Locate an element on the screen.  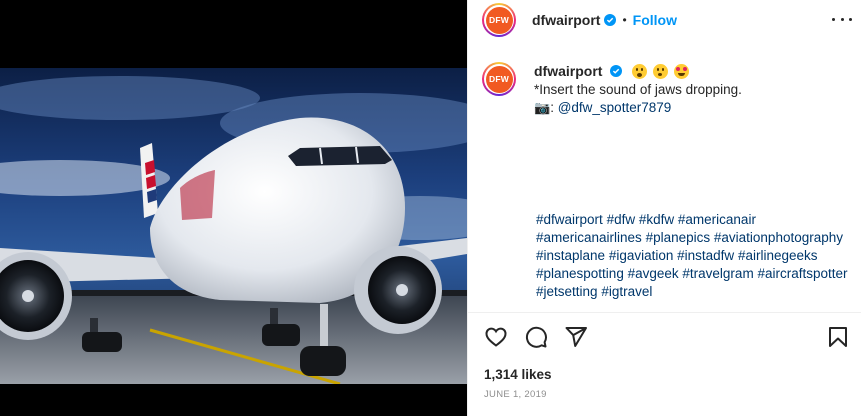
hashtag-link: #jetsetting is located at coordinates (567, 291).